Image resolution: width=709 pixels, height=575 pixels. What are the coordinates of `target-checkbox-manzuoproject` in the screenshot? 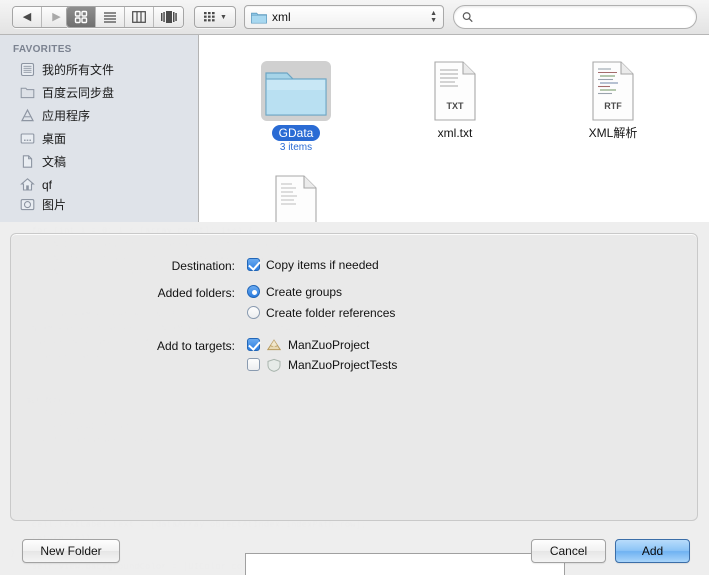 It's located at (253, 344).